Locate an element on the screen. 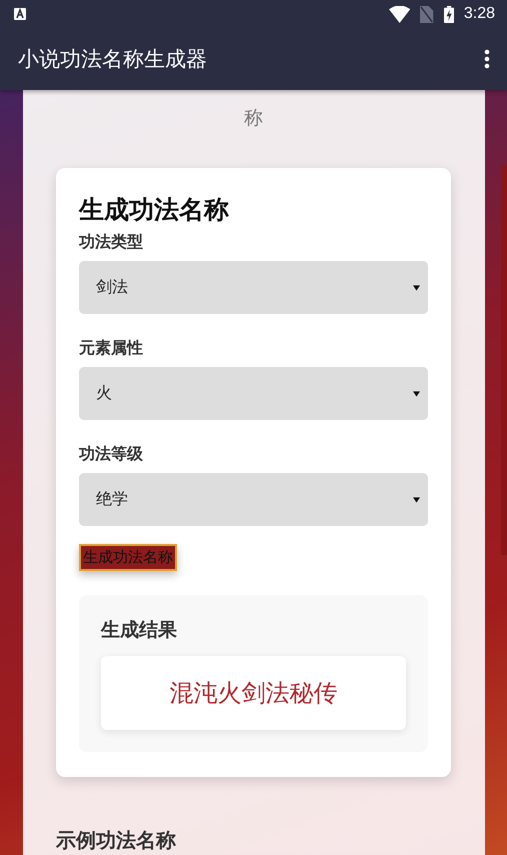 The height and width of the screenshot is (855, 507). no-sim-icon is located at coordinates (427, 14).